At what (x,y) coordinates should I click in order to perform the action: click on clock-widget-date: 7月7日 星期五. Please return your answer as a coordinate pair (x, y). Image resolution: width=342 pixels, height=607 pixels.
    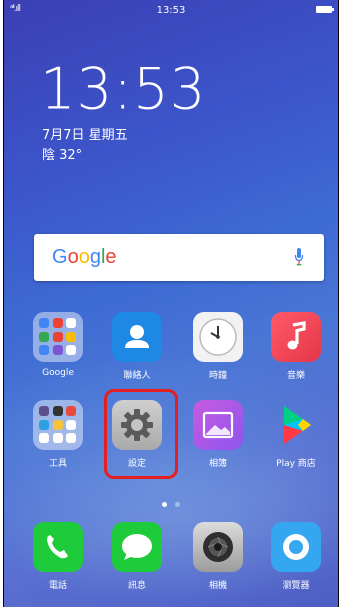
    Looking at the image, I should click on (85, 135).